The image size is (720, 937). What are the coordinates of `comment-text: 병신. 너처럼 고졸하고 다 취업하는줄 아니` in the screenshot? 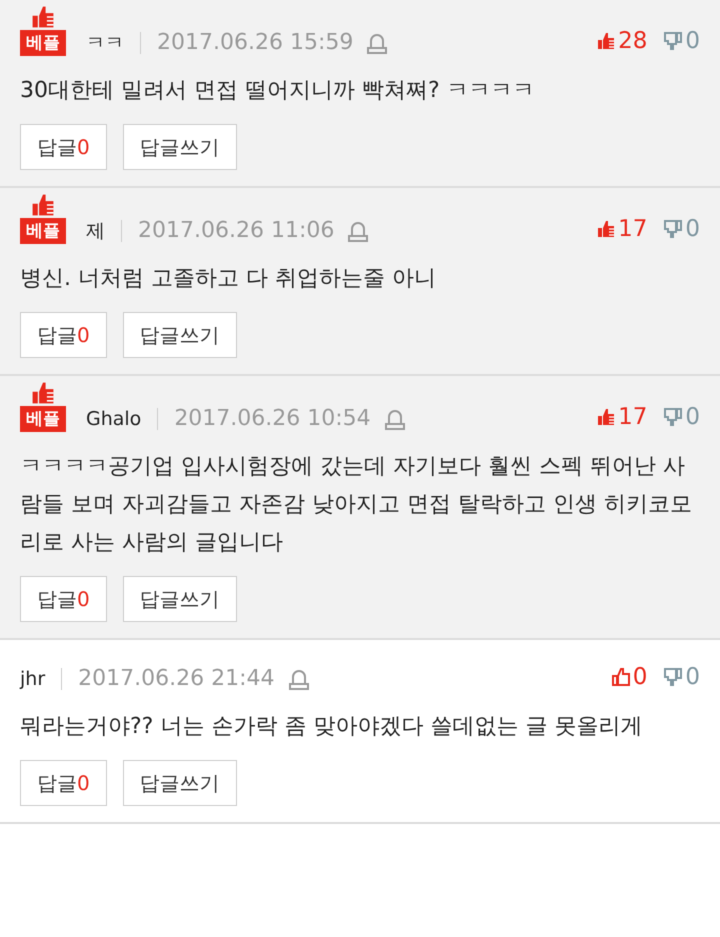 It's located at (228, 279).